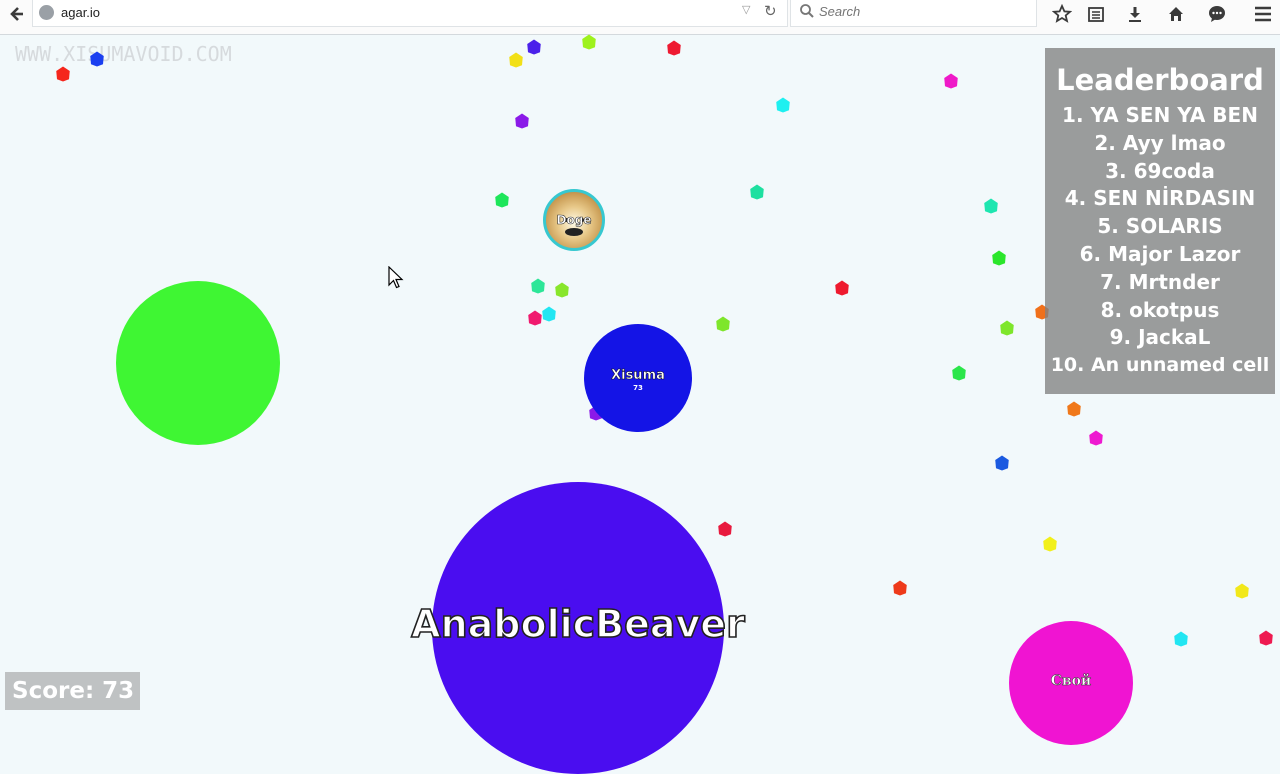 The width and height of the screenshot is (1280, 774). I want to click on browser-toolbar: agar.io ▽ ↻, so click(640, 17).